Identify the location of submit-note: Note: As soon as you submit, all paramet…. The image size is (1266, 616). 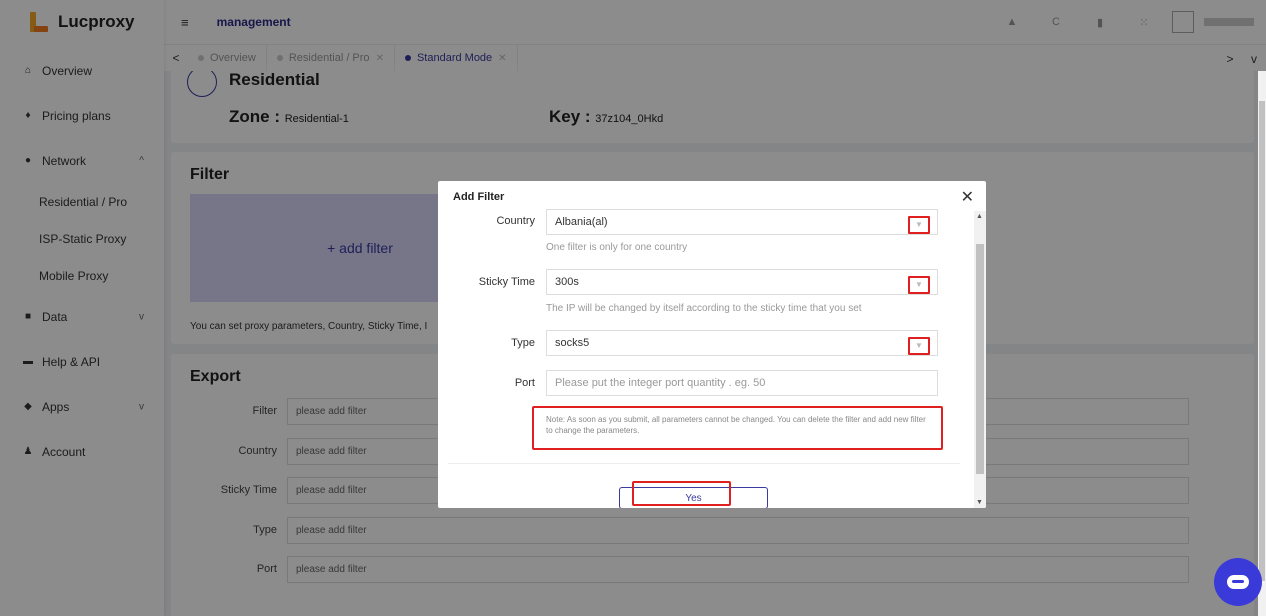
(737, 428).